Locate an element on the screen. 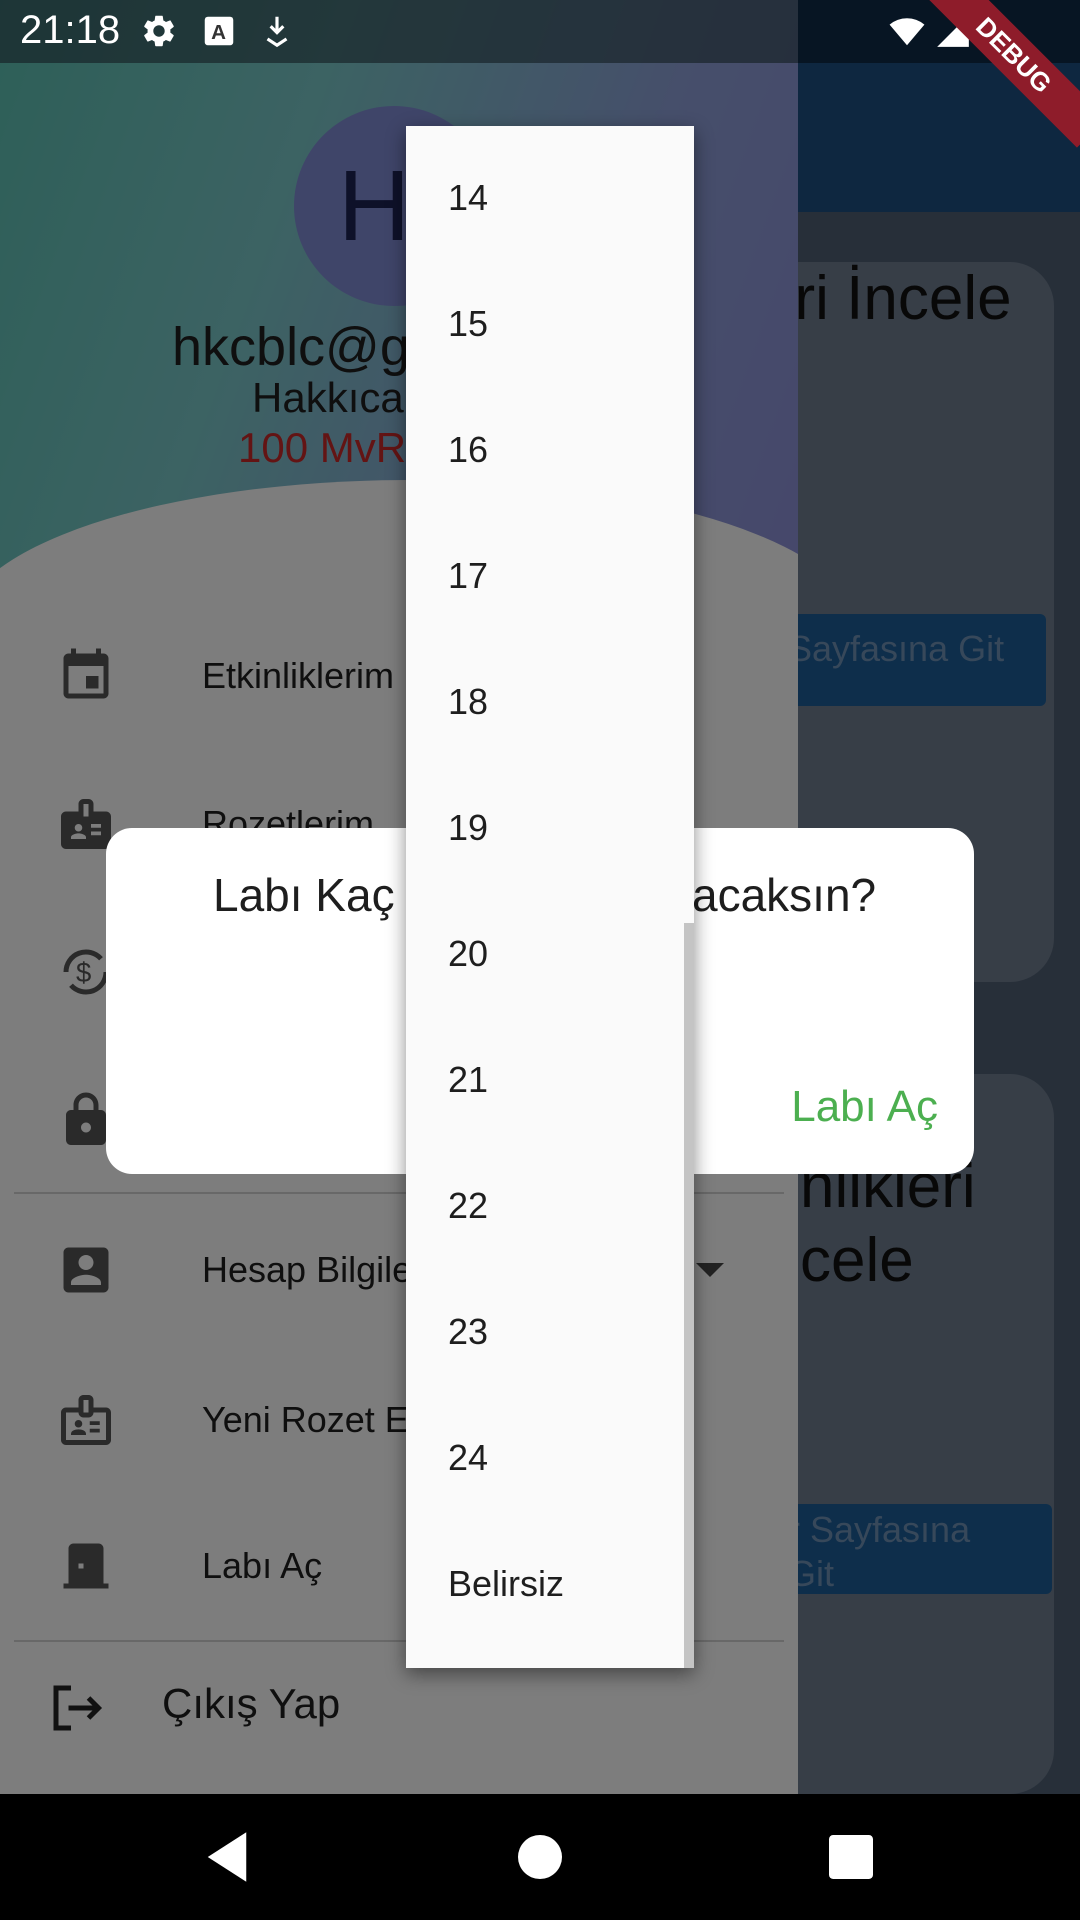 The height and width of the screenshot is (1920, 1080). status-time: 21:18 is located at coordinates (70, 30).